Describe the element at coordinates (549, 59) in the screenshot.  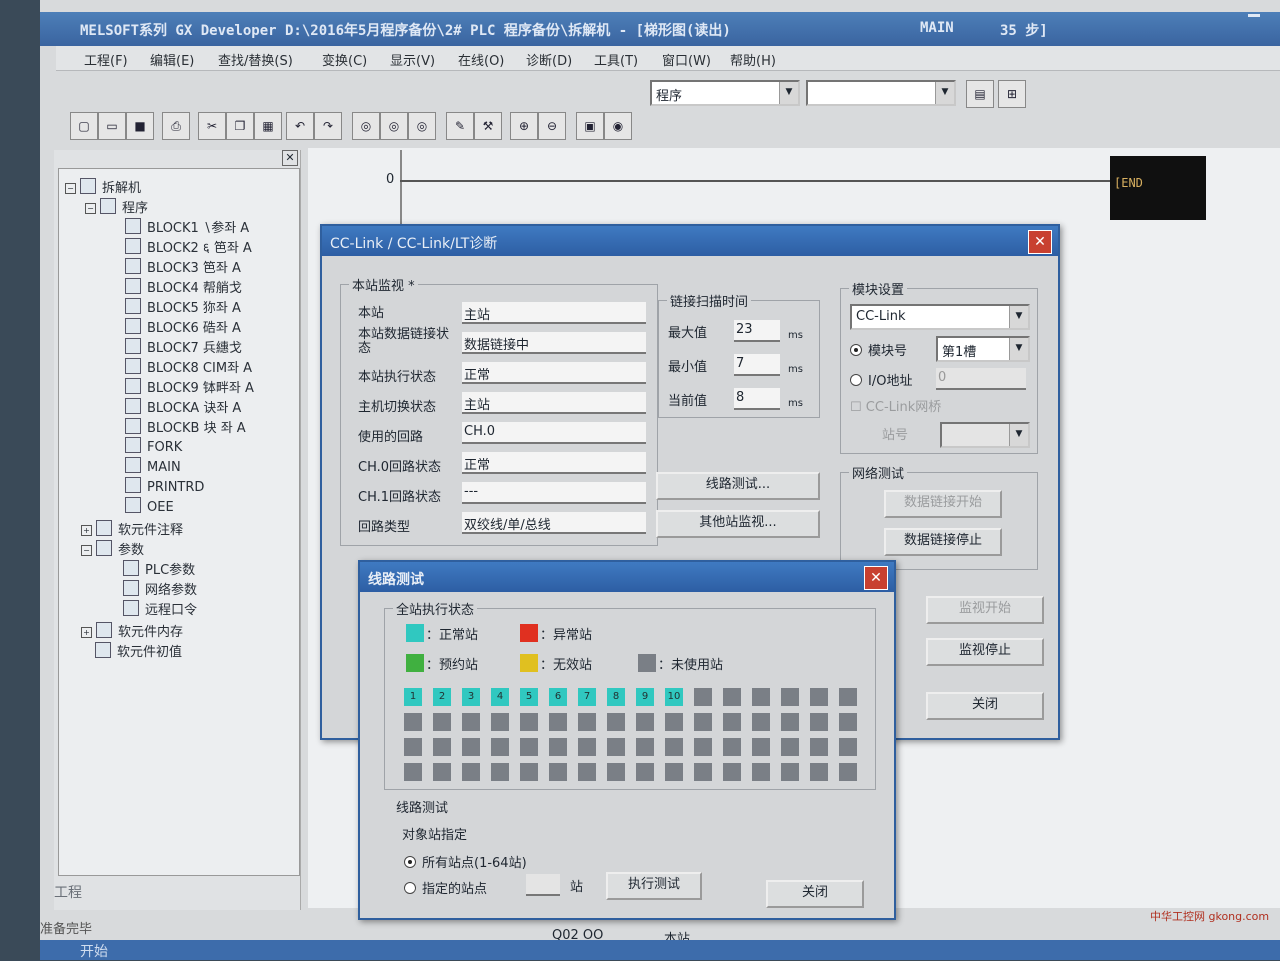
I see `menu-diagnostics: 诊断(D)` at that location.